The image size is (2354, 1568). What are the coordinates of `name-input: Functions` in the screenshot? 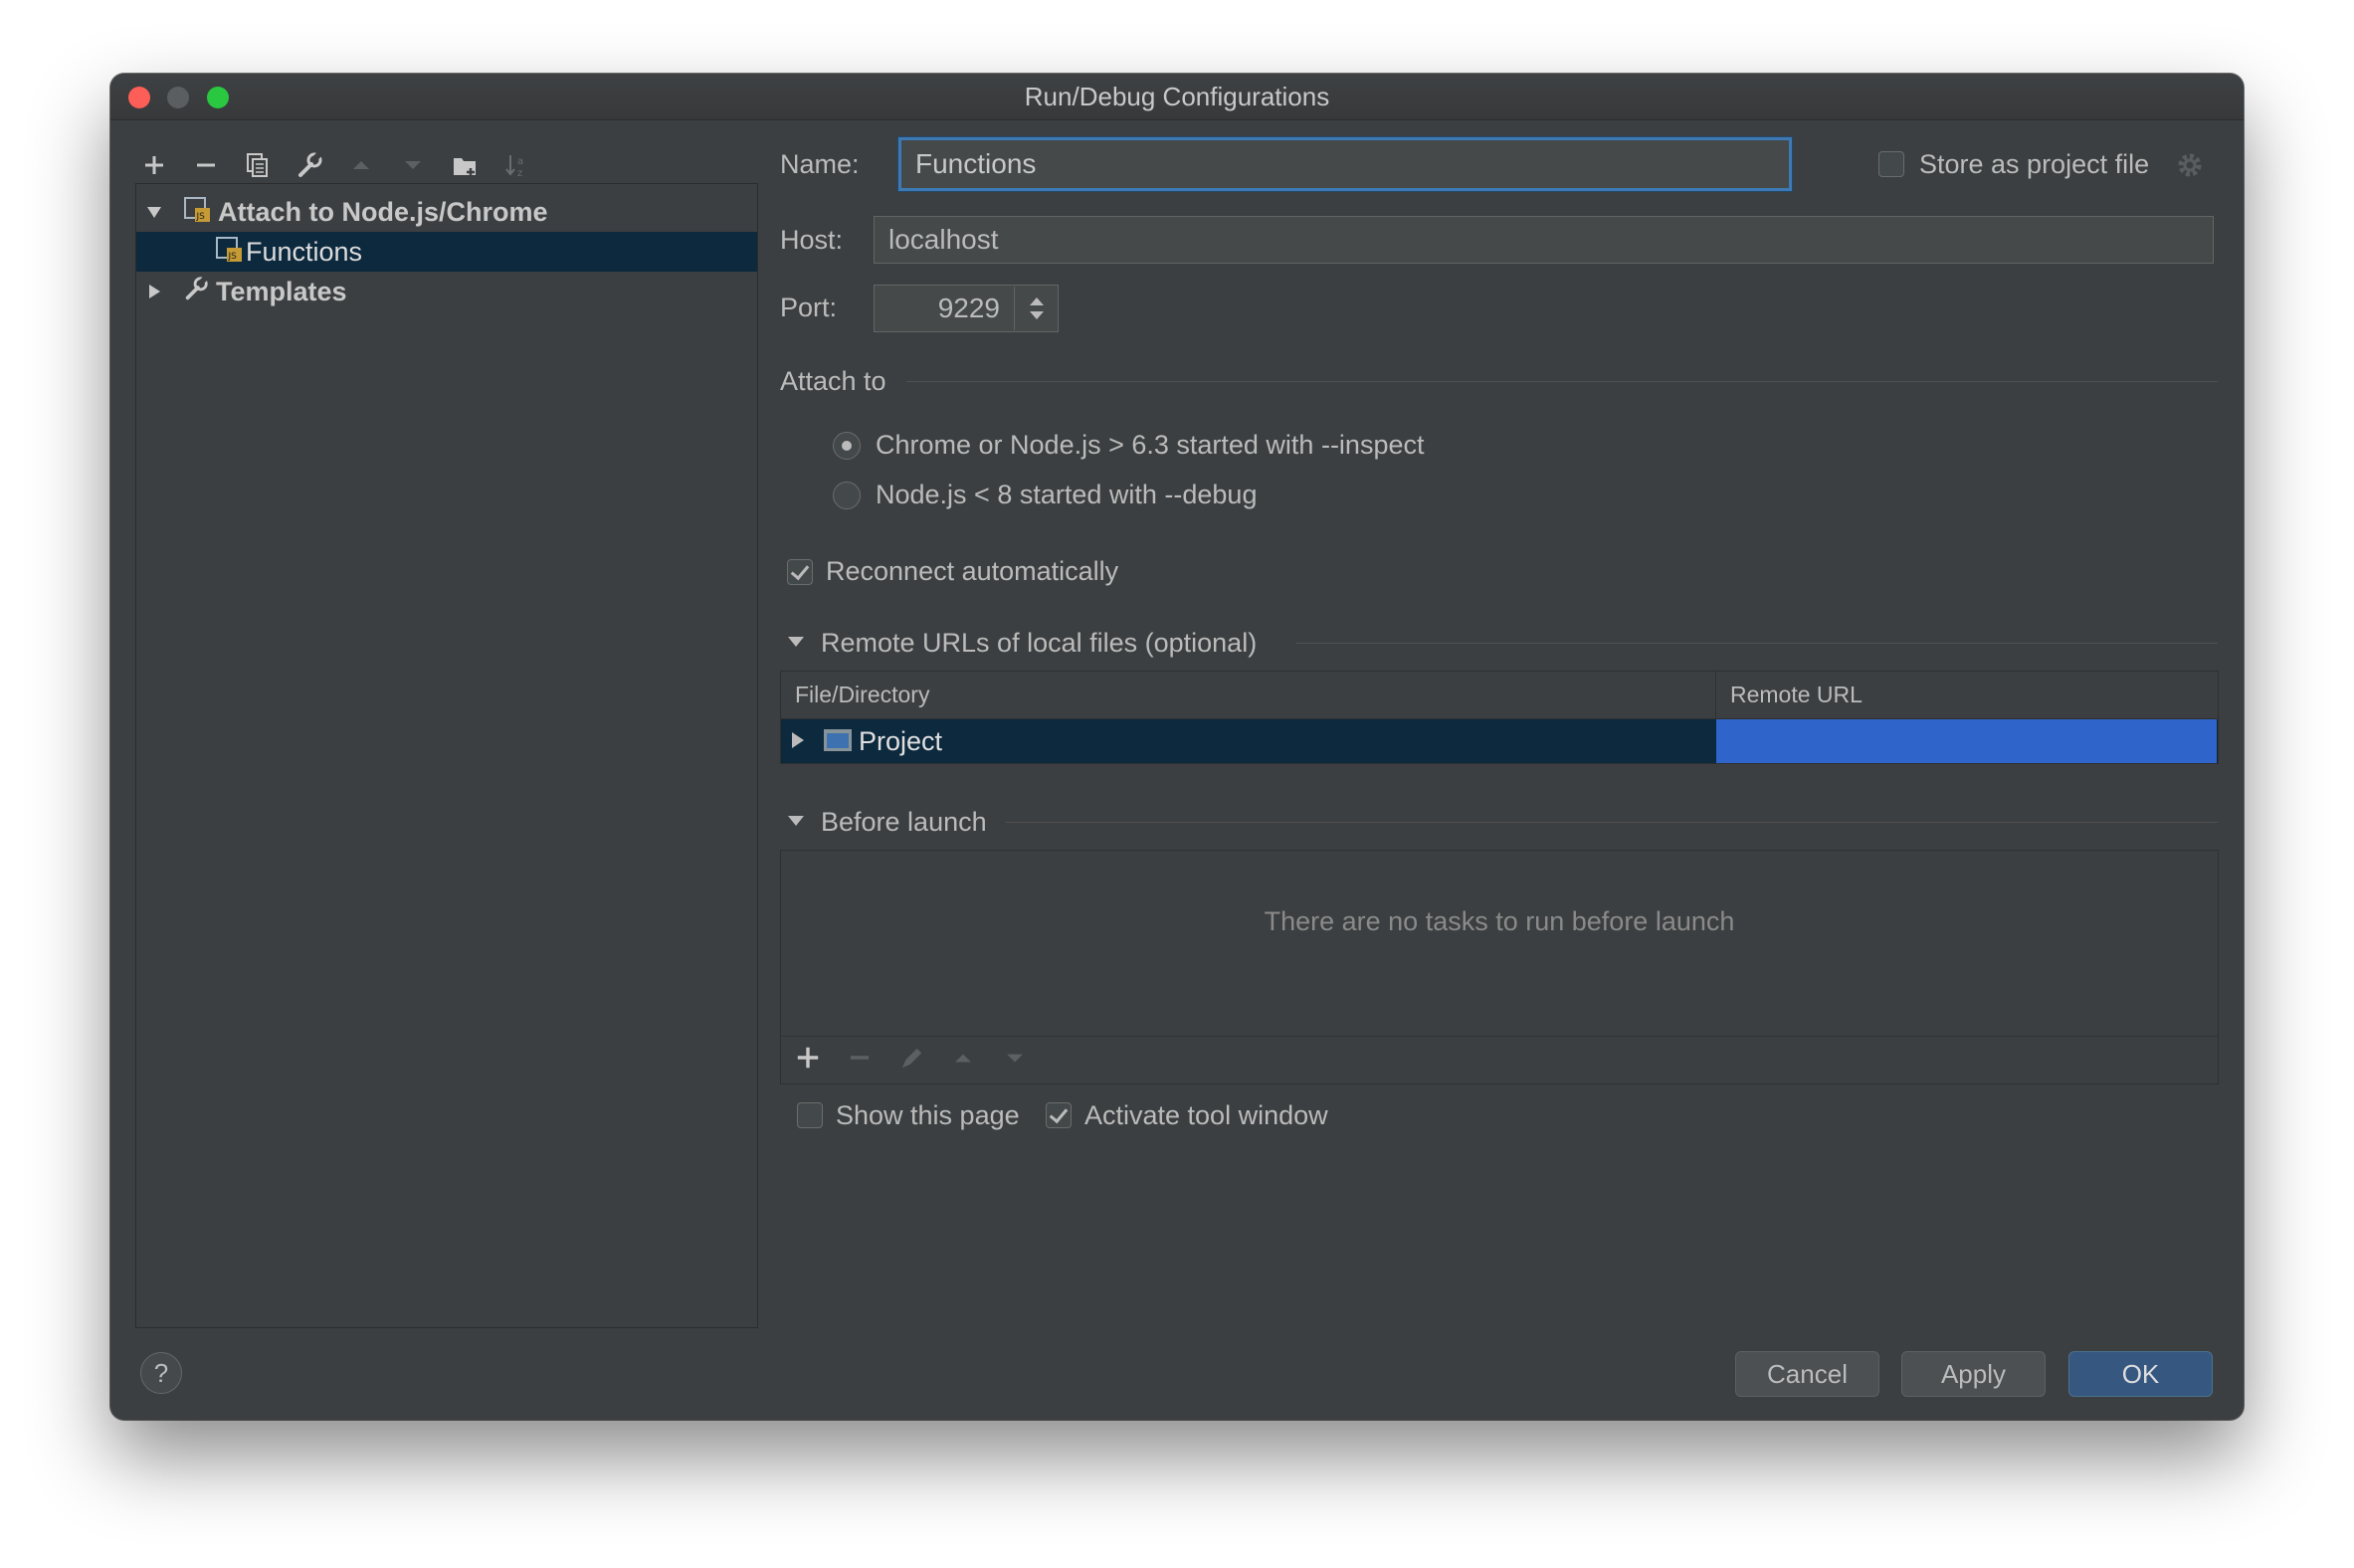 It's located at (1345, 164).